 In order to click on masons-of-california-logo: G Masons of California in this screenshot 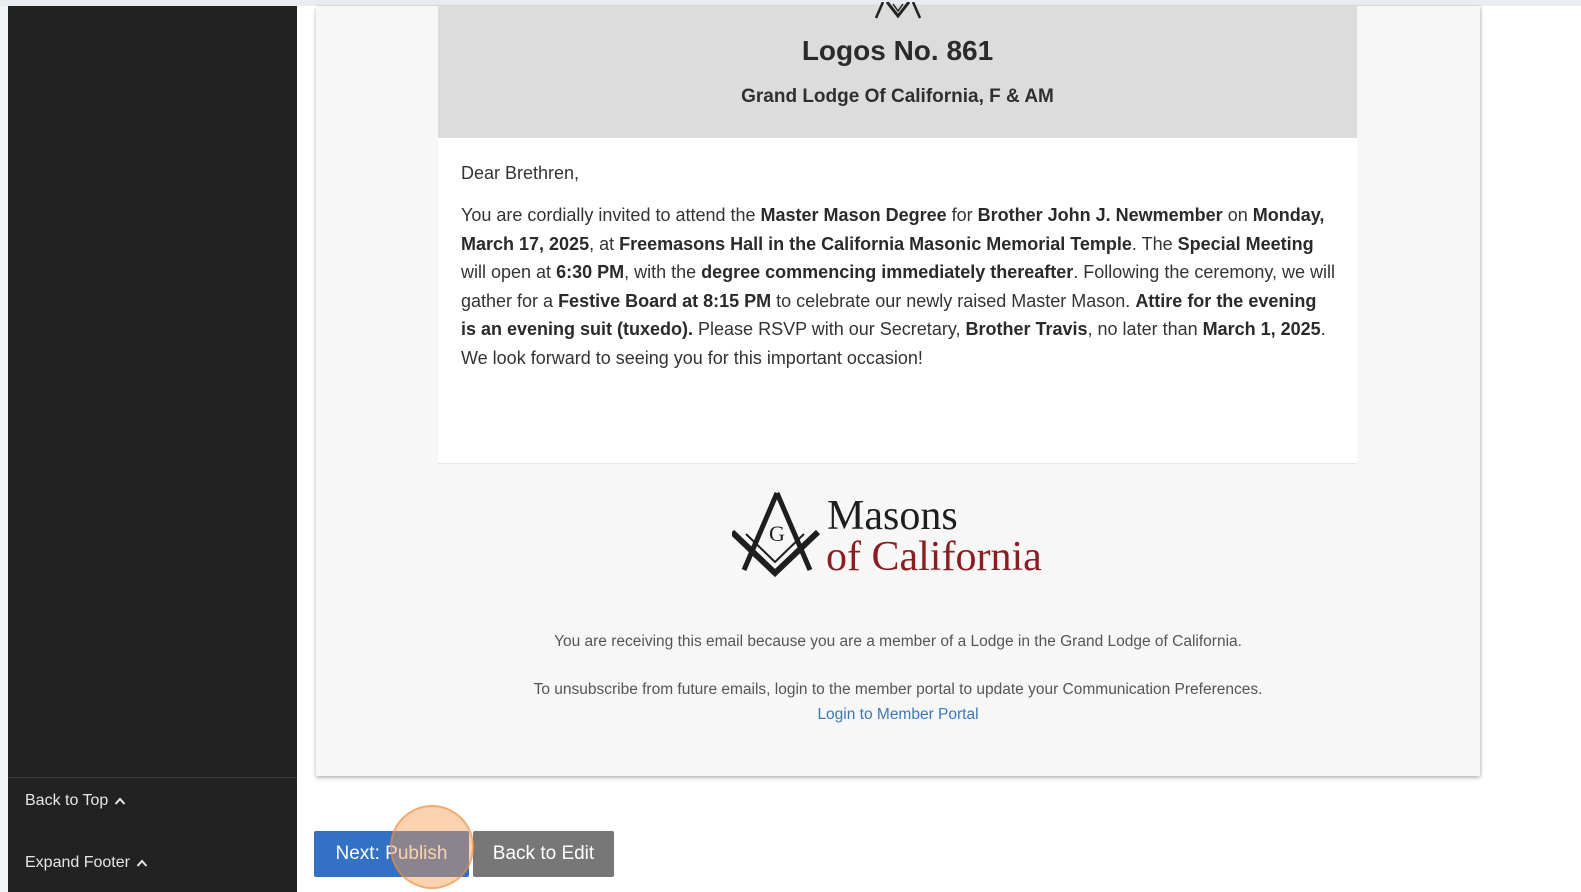, I will do `click(902, 536)`.